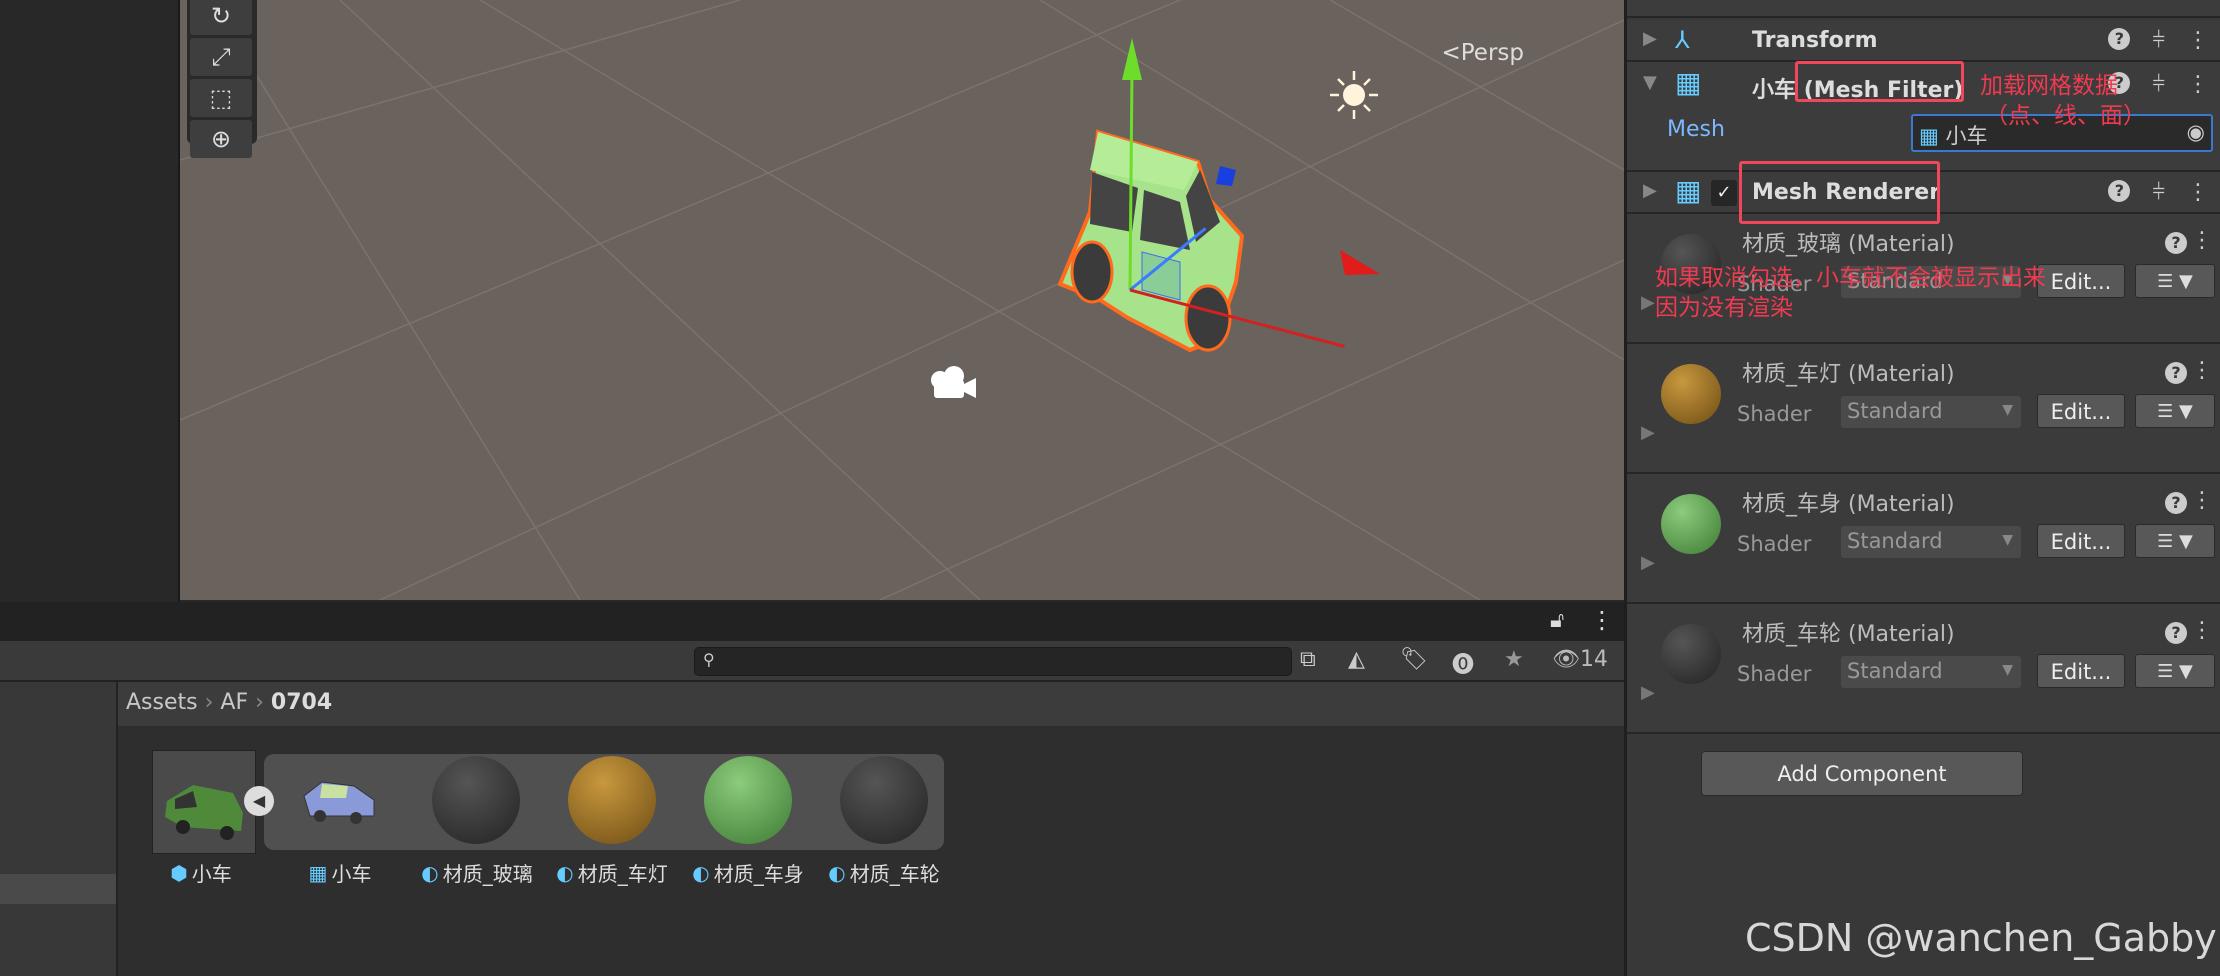 The height and width of the screenshot is (976, 2220). Describe the element at coordinates (58, 889) in the screenshot. I see `selected-folder-row` at that location.